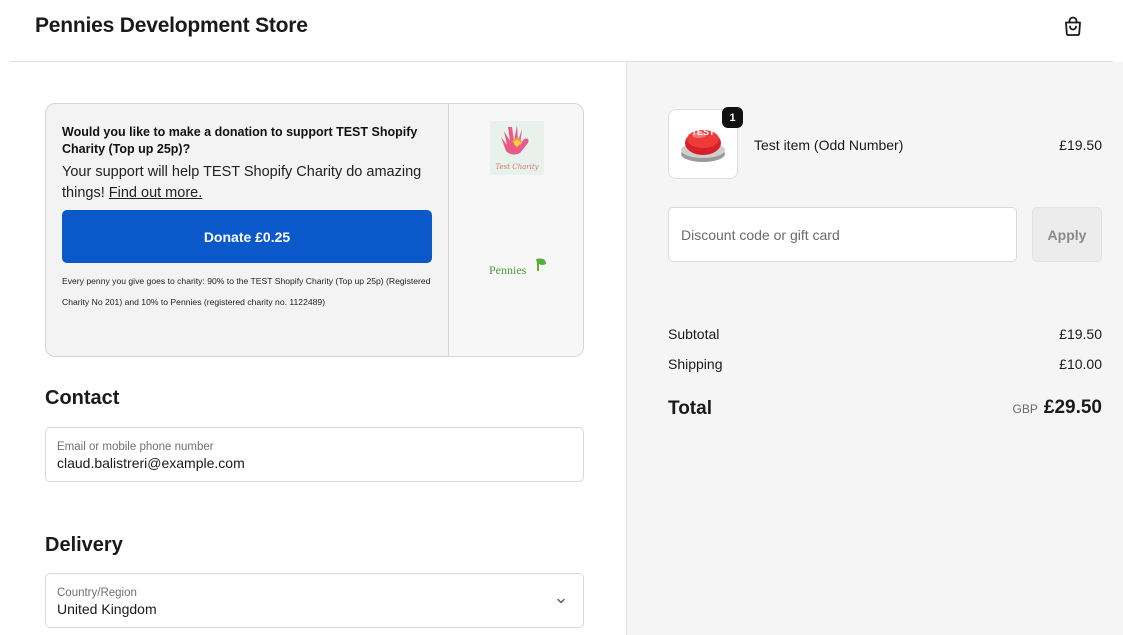 The width and height of the screenshot is (1123, 635). What do you see at coordinates (690, 408) in the screenshot?
I see `total-label: Total` at bounding box center [690, 408].